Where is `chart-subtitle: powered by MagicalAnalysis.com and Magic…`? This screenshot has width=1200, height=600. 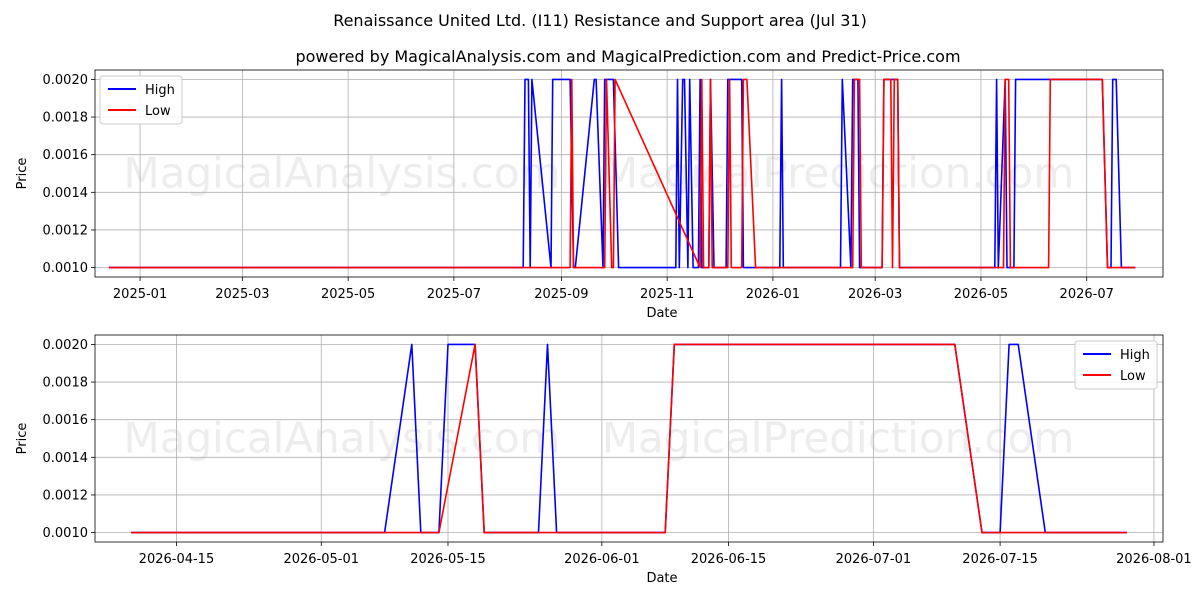
chart-subtitle: powered by MagicalAnalysis.com and Magic… is located at coordinates (627, 56).